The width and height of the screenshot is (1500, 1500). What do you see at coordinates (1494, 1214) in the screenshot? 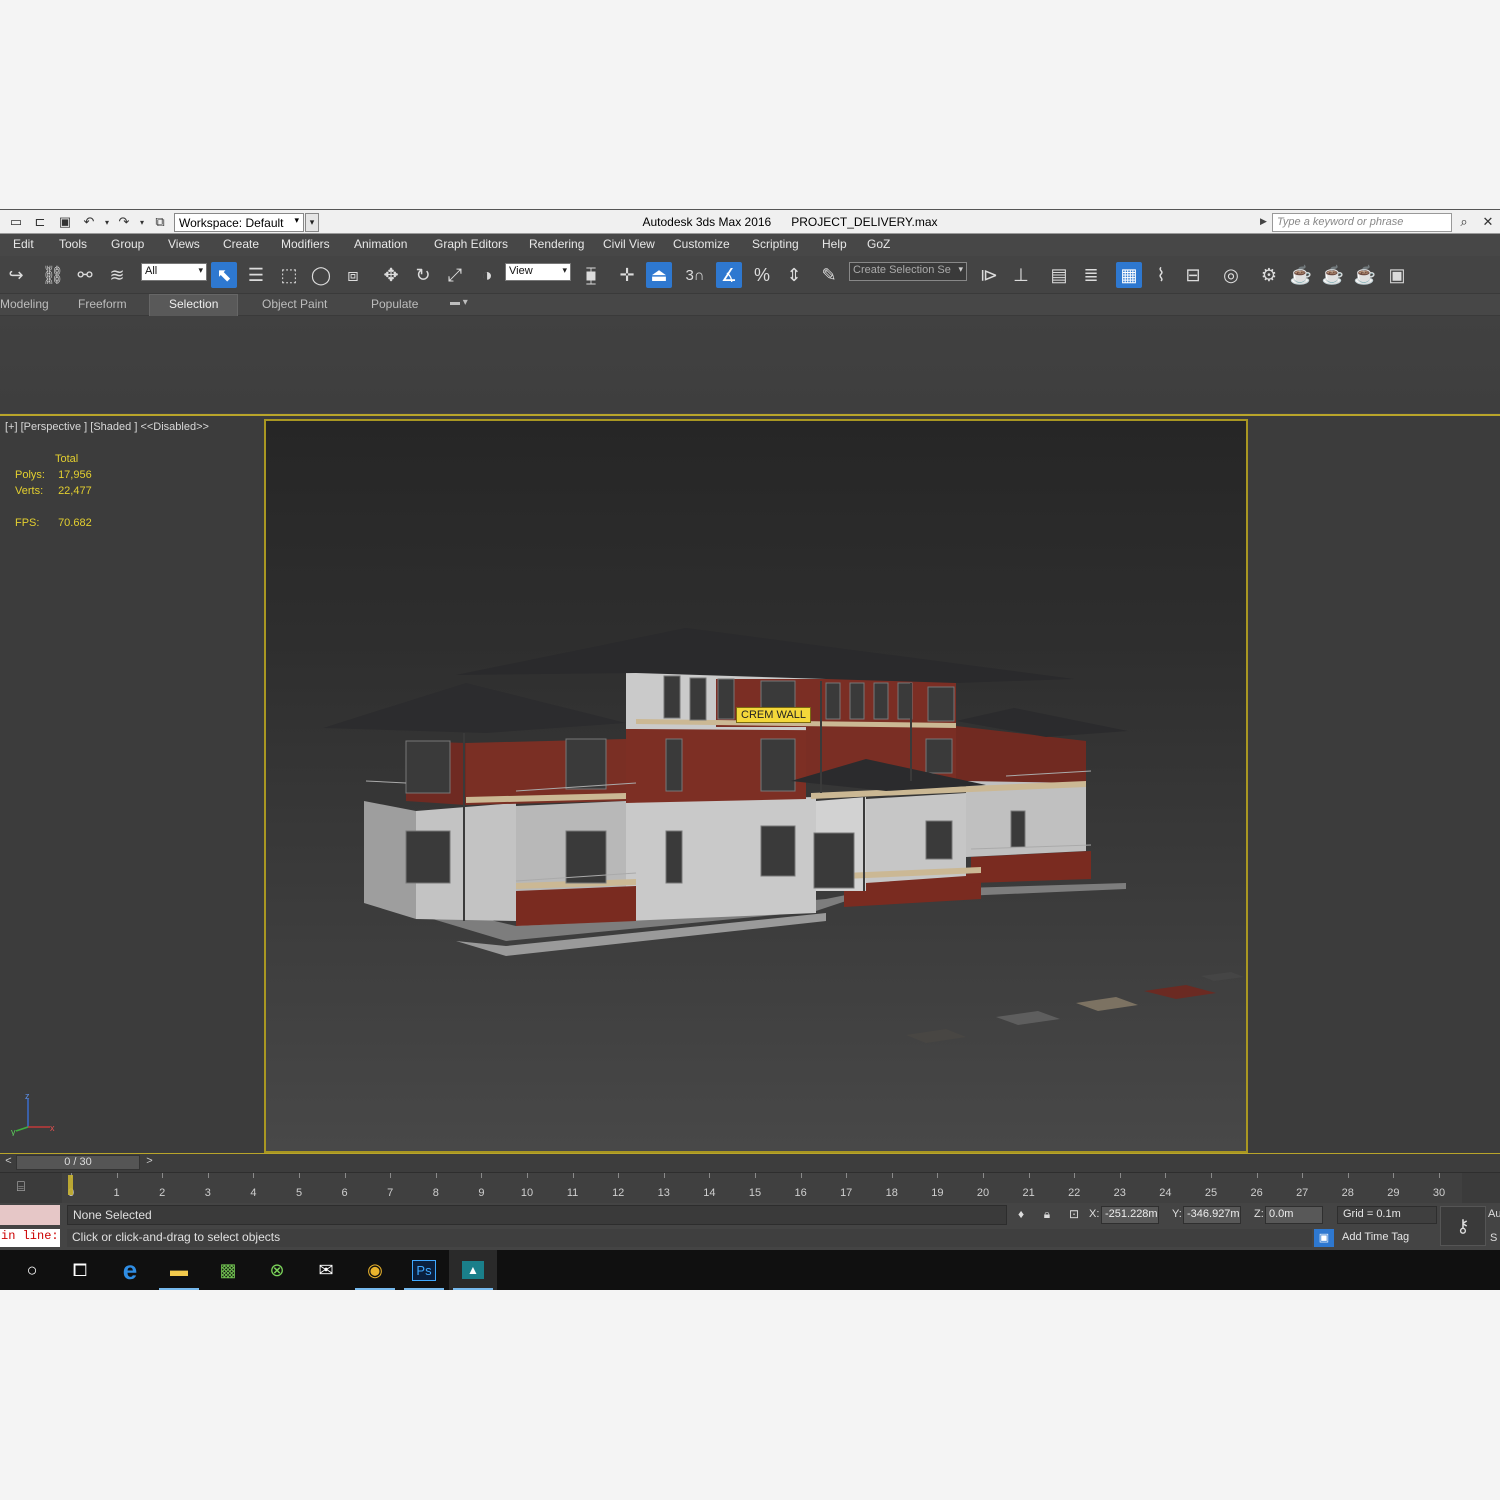
I see `auto-key-label: Au` at bounding box center [1494, 1214].